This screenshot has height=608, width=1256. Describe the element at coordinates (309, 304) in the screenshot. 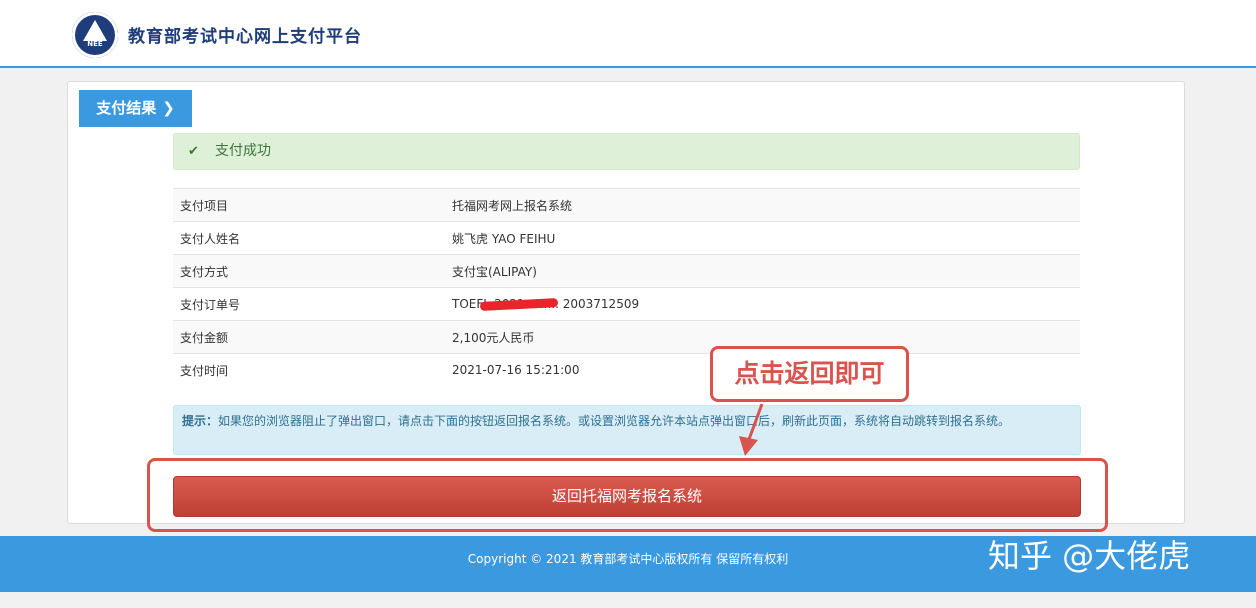

I see `detail-label: 支付订单号` at that location.